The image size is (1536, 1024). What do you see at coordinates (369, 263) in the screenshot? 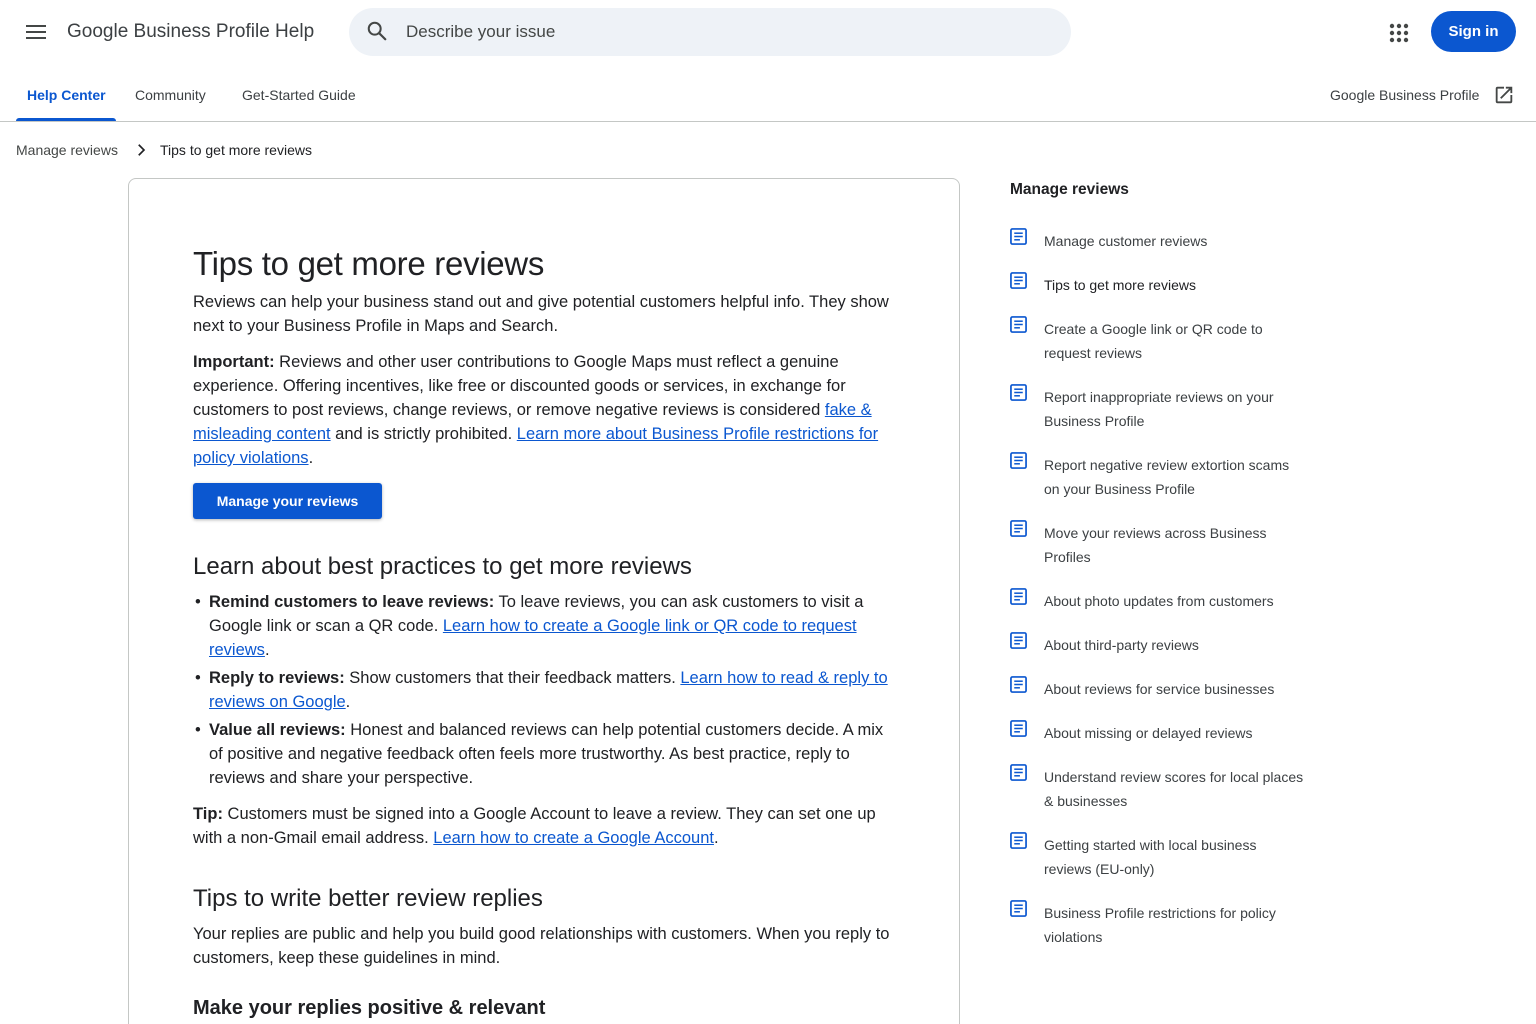
I see `page-title: Tips to get more reviews` at bounding box center [369, 263].